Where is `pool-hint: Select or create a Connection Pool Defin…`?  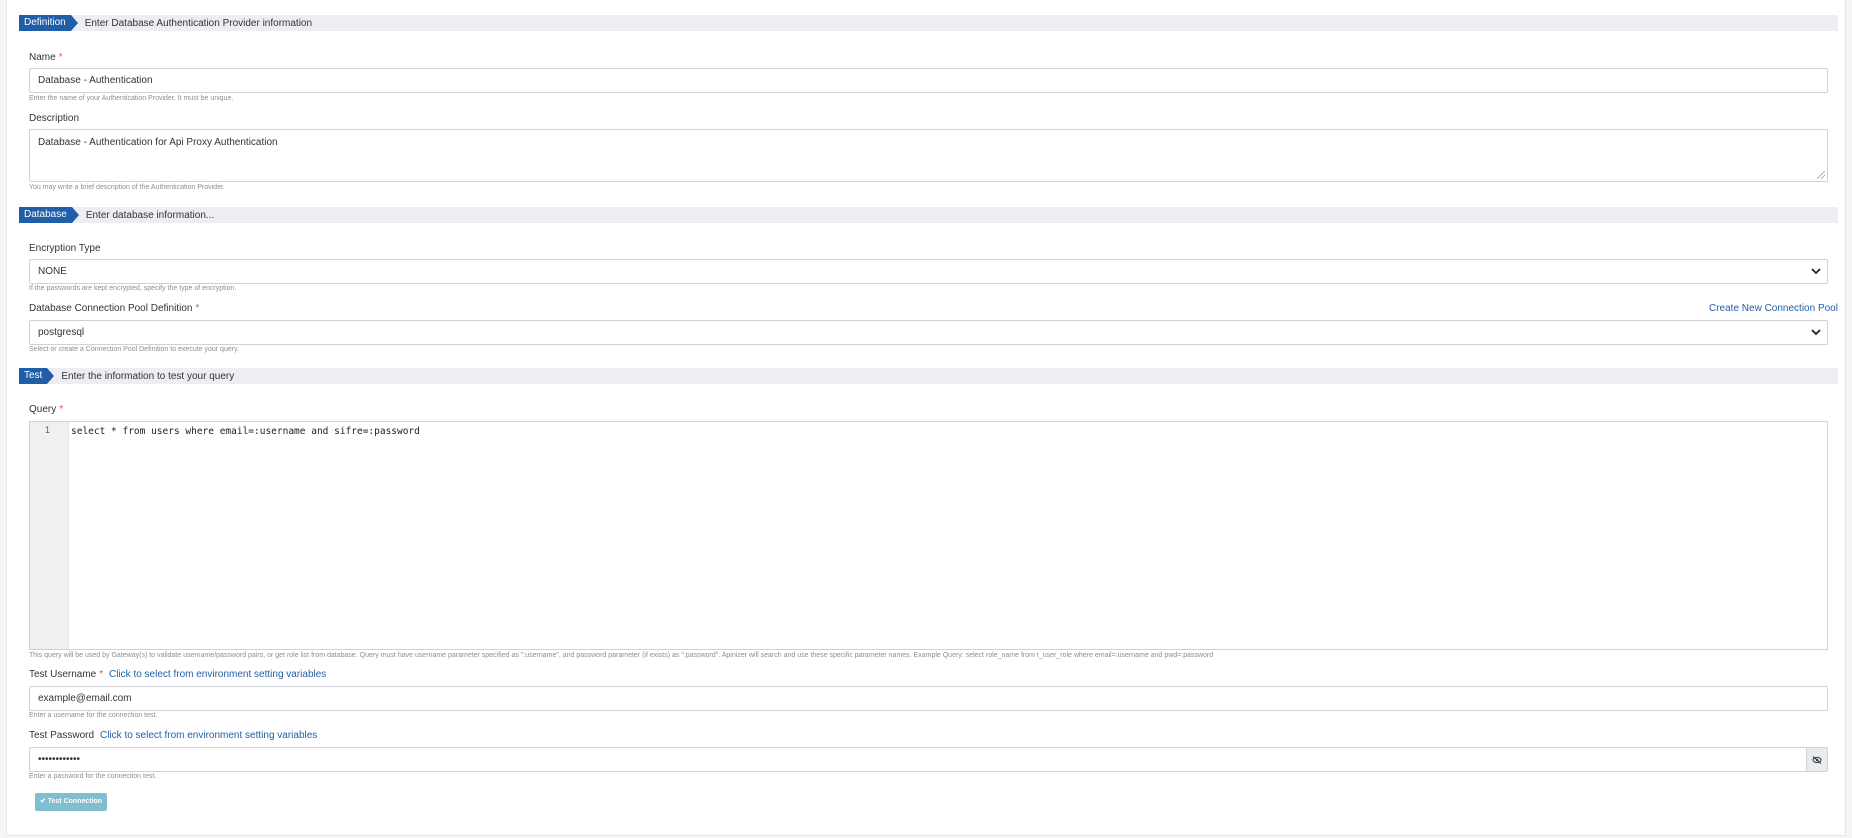
pool-hint: Select or create a Connection Pool Defin… is located at coordinates (134, 349).